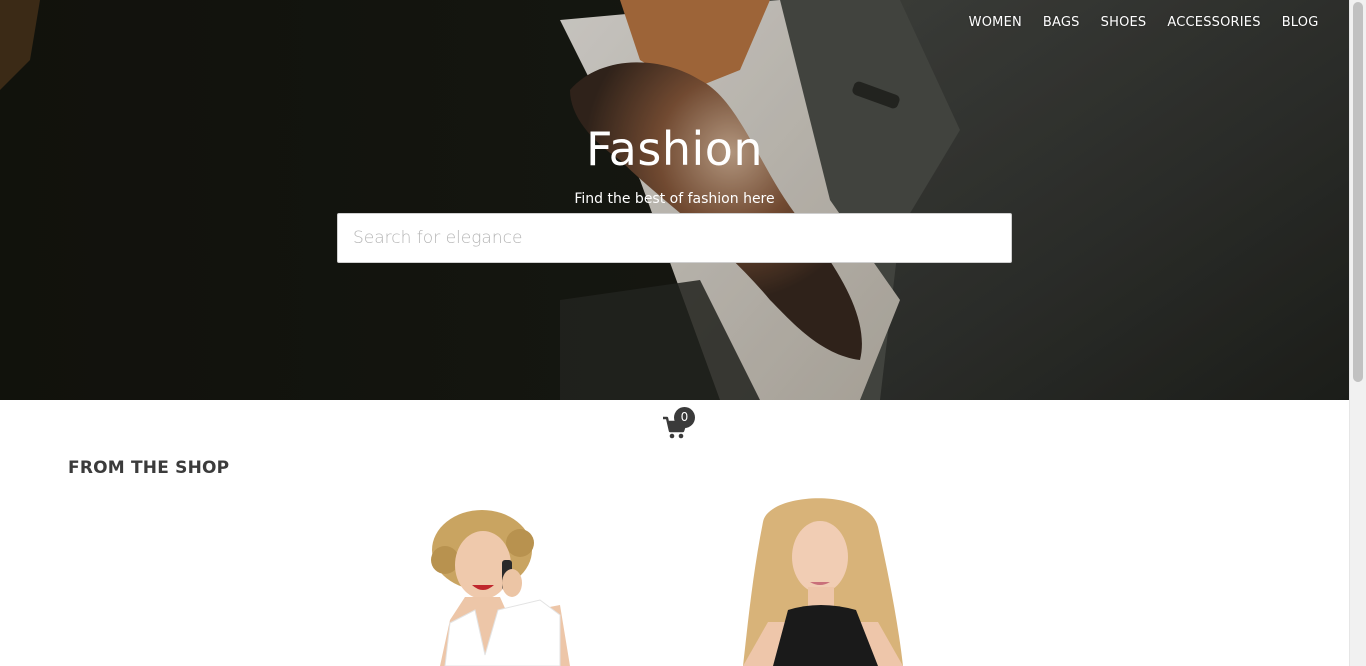 The width and height of the screenshot is (1366, 666). What do you see at coordinates (674, 149) in the screenshot?
I see `hero-title: Fashion` at bounding box center [674, 149].